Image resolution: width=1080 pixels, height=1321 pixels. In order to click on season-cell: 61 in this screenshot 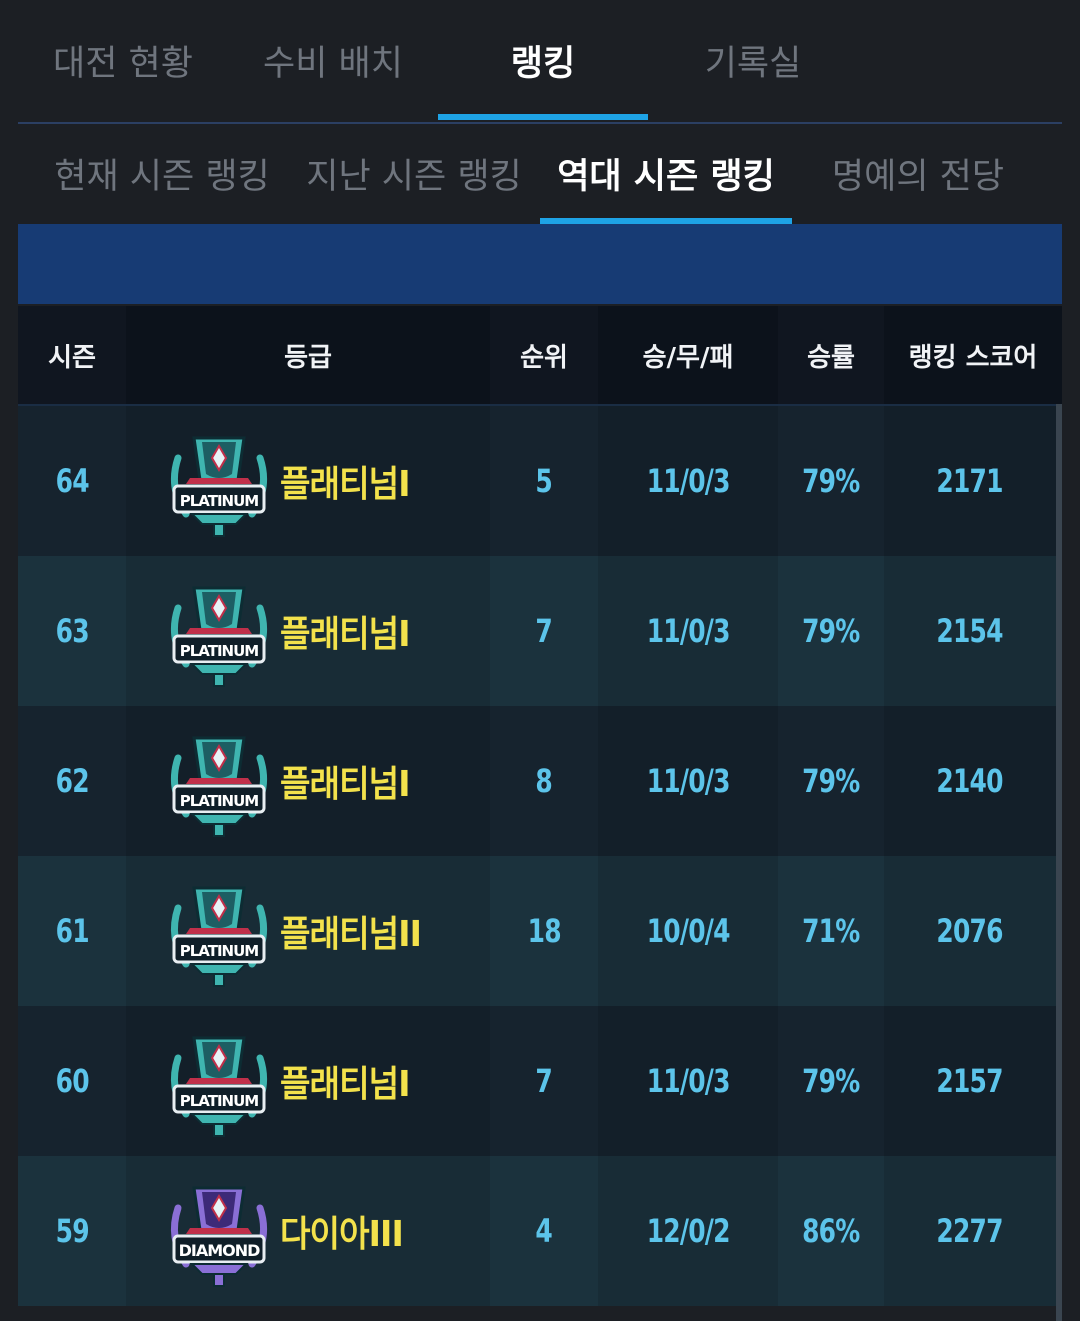, I will do `click(72, 931)`.